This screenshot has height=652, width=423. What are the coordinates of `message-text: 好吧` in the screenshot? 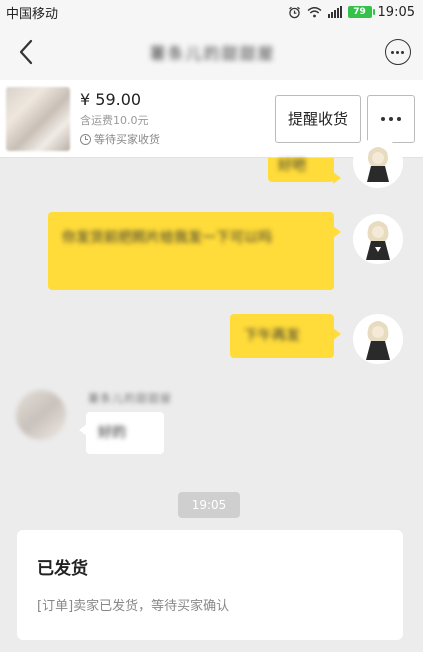 It's located at (292, 166).